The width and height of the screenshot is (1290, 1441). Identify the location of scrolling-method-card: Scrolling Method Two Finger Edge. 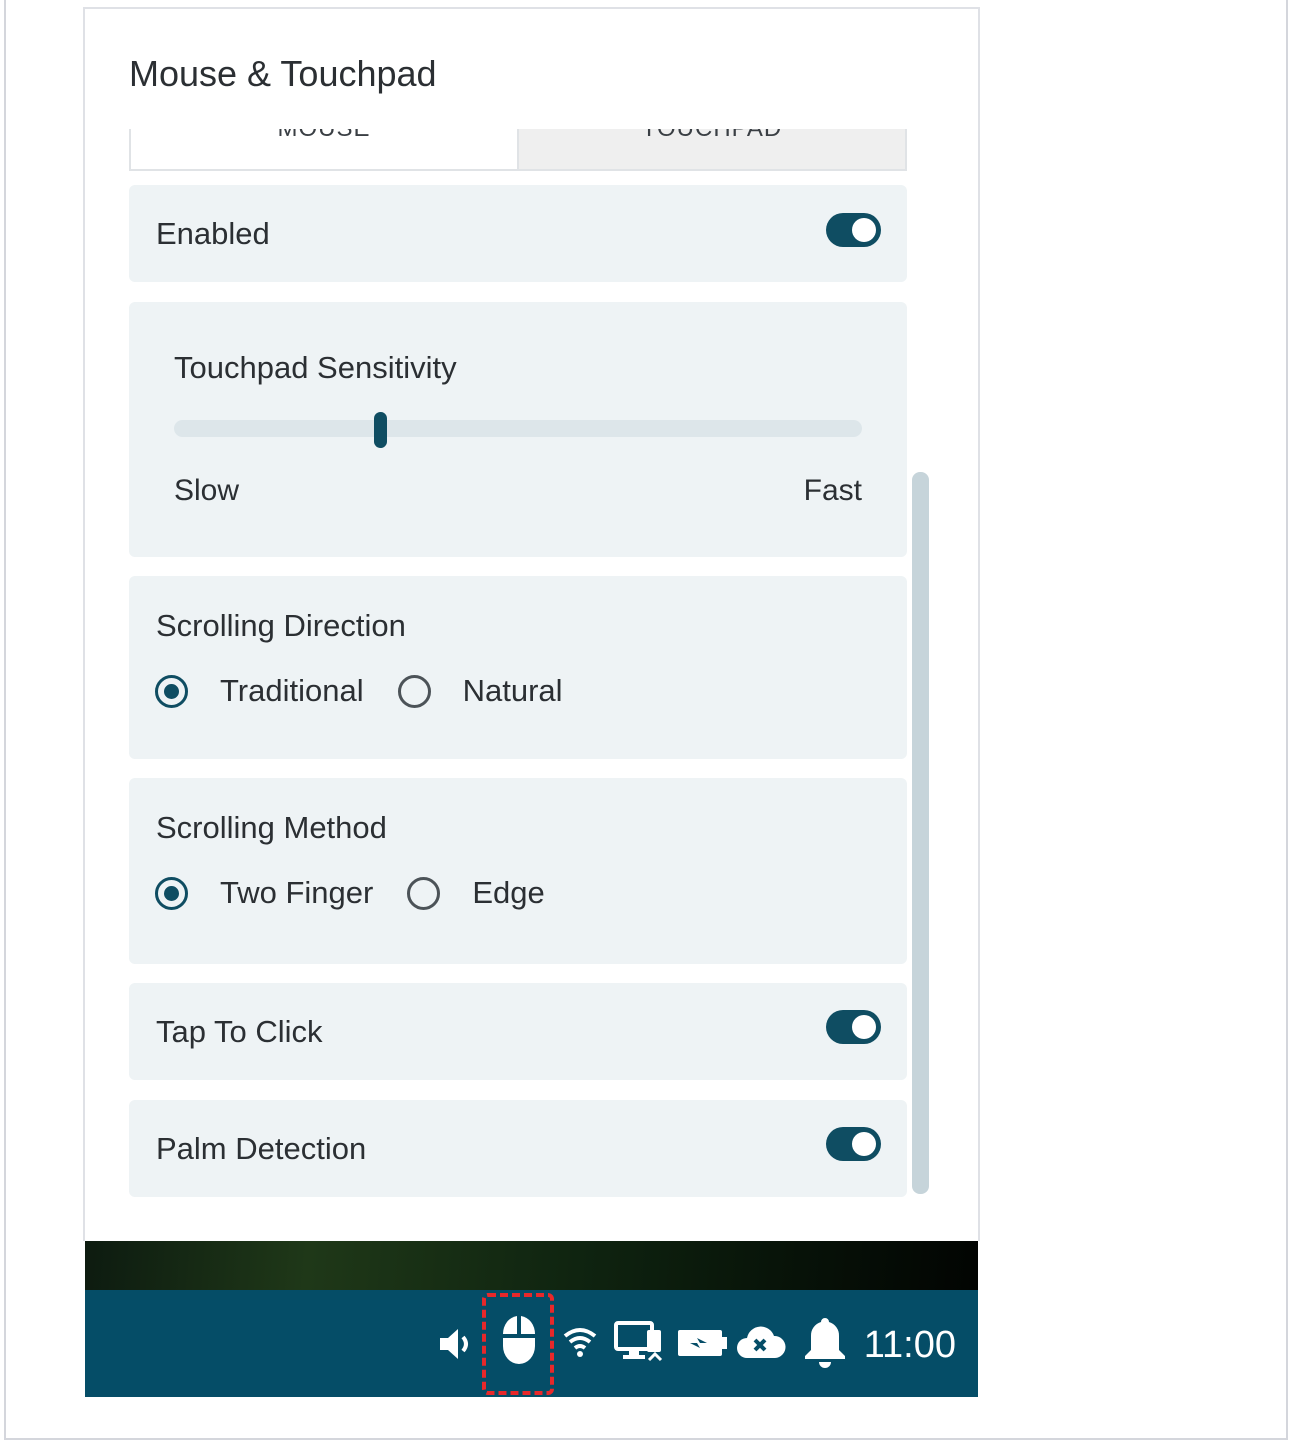
(518, 871).